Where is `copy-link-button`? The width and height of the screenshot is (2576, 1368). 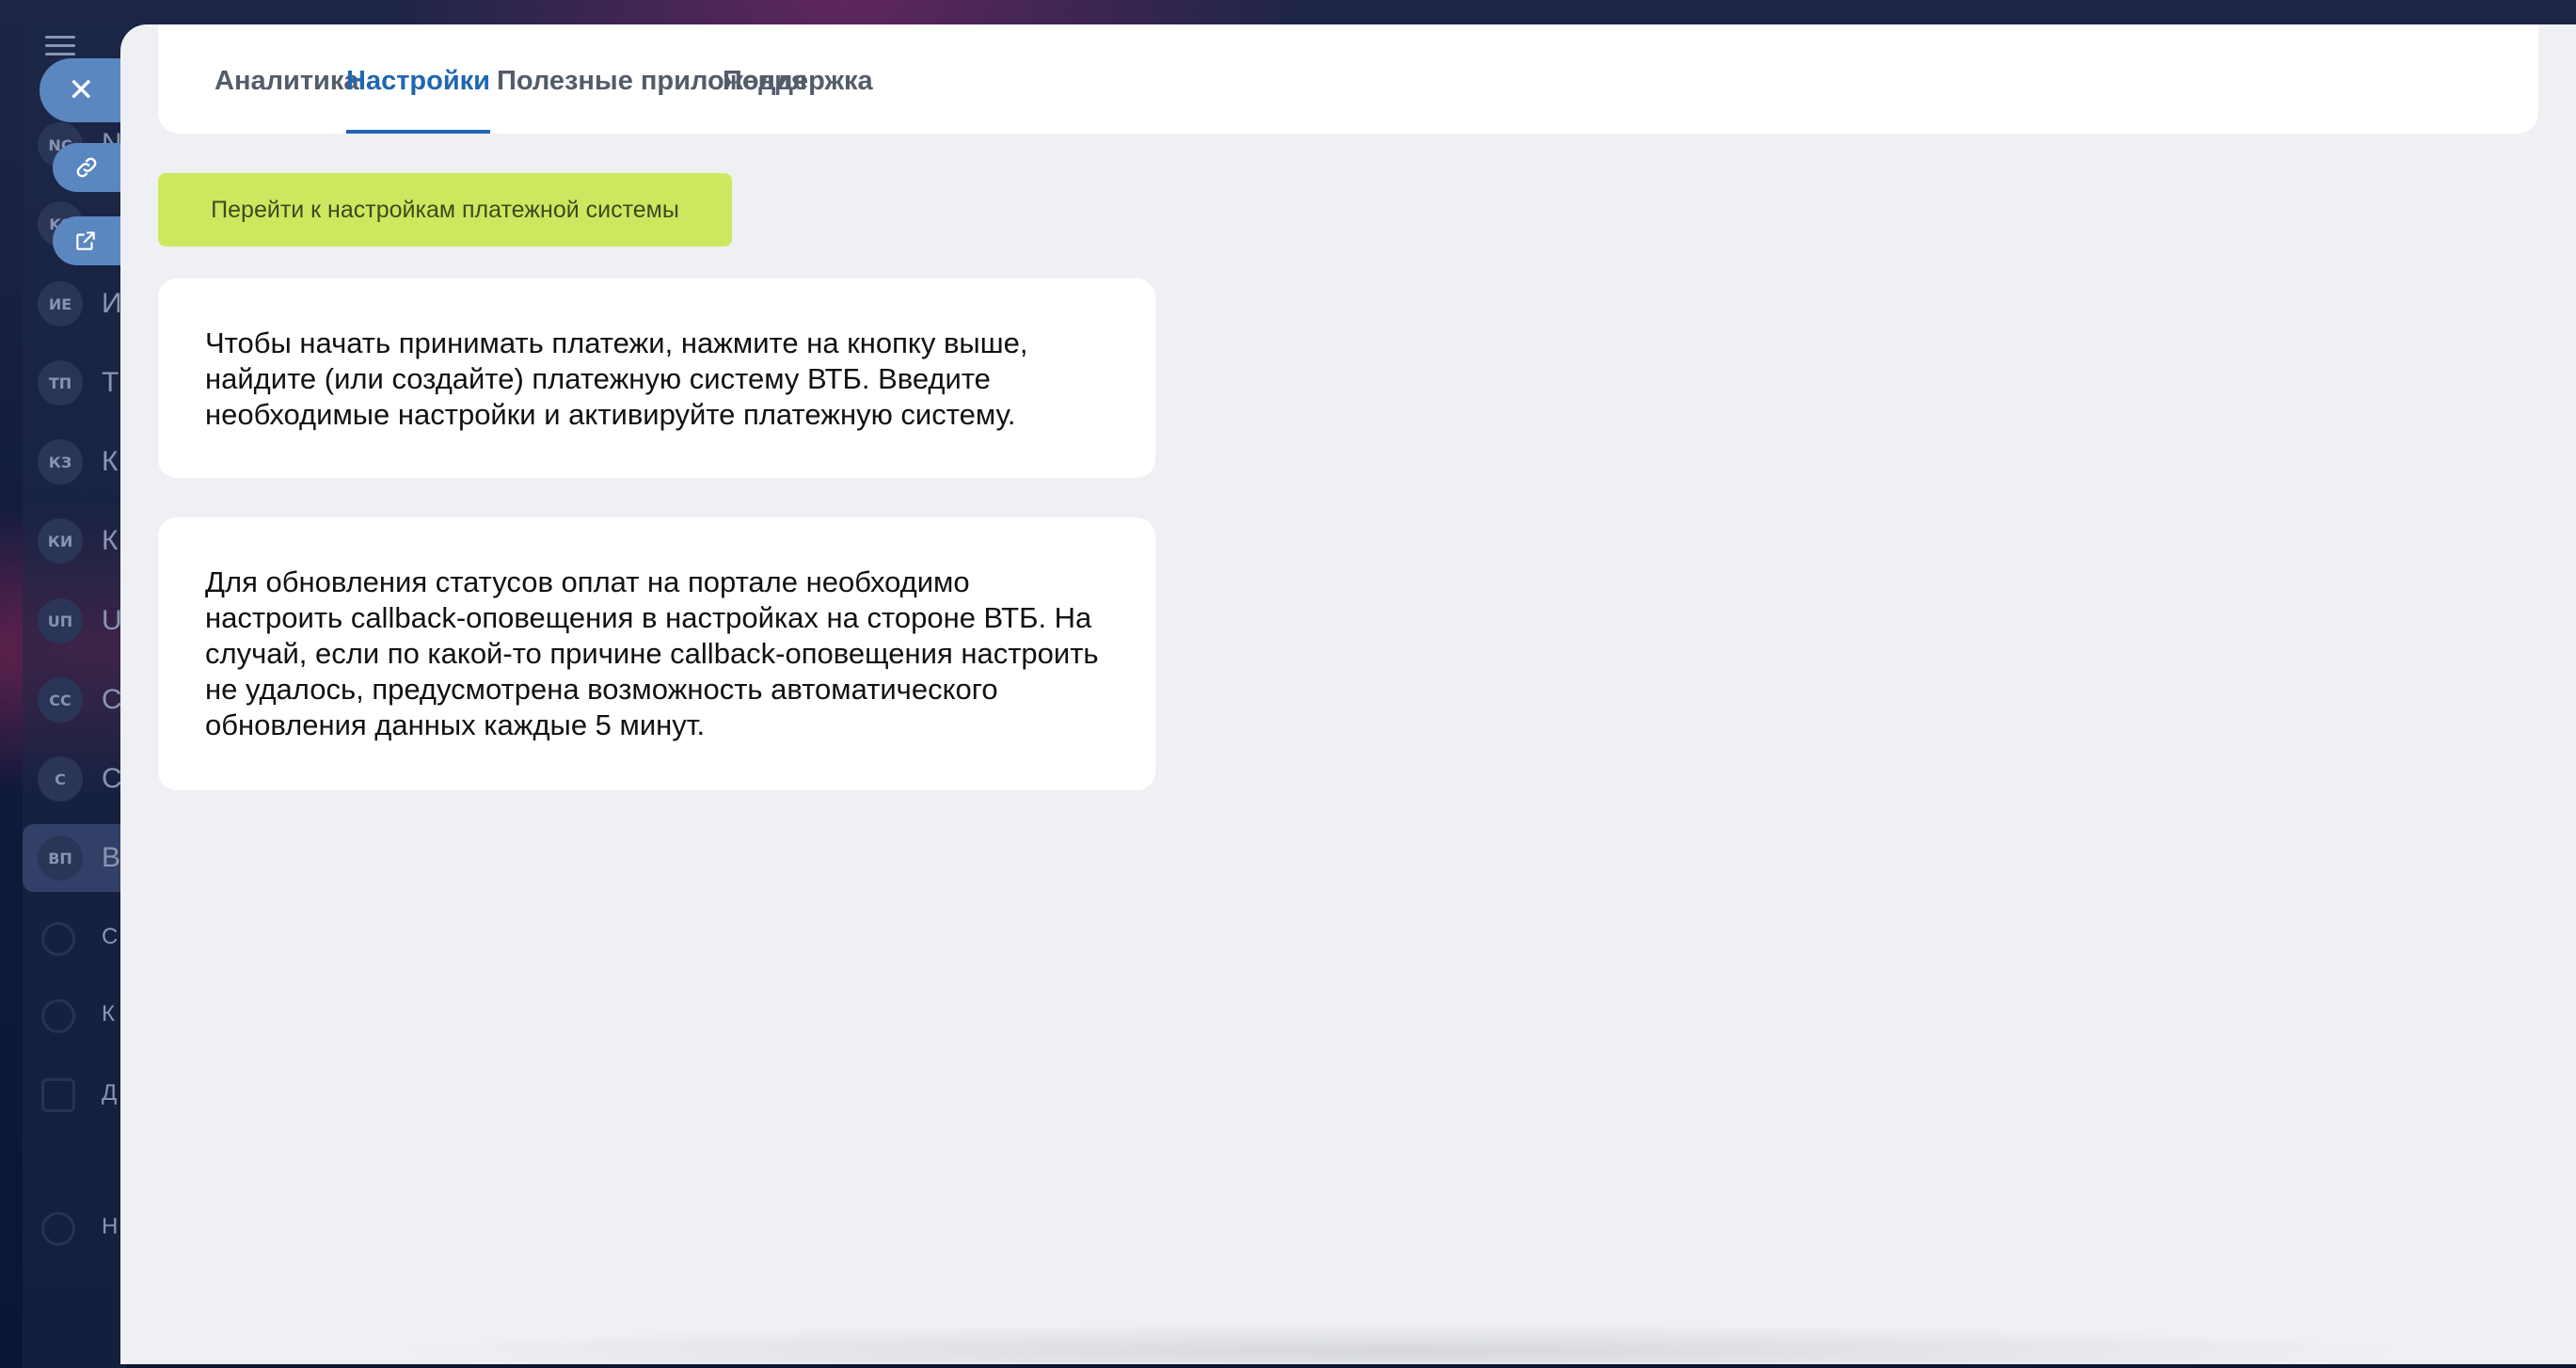
copy-link-button is located at coordinates (92, 167).